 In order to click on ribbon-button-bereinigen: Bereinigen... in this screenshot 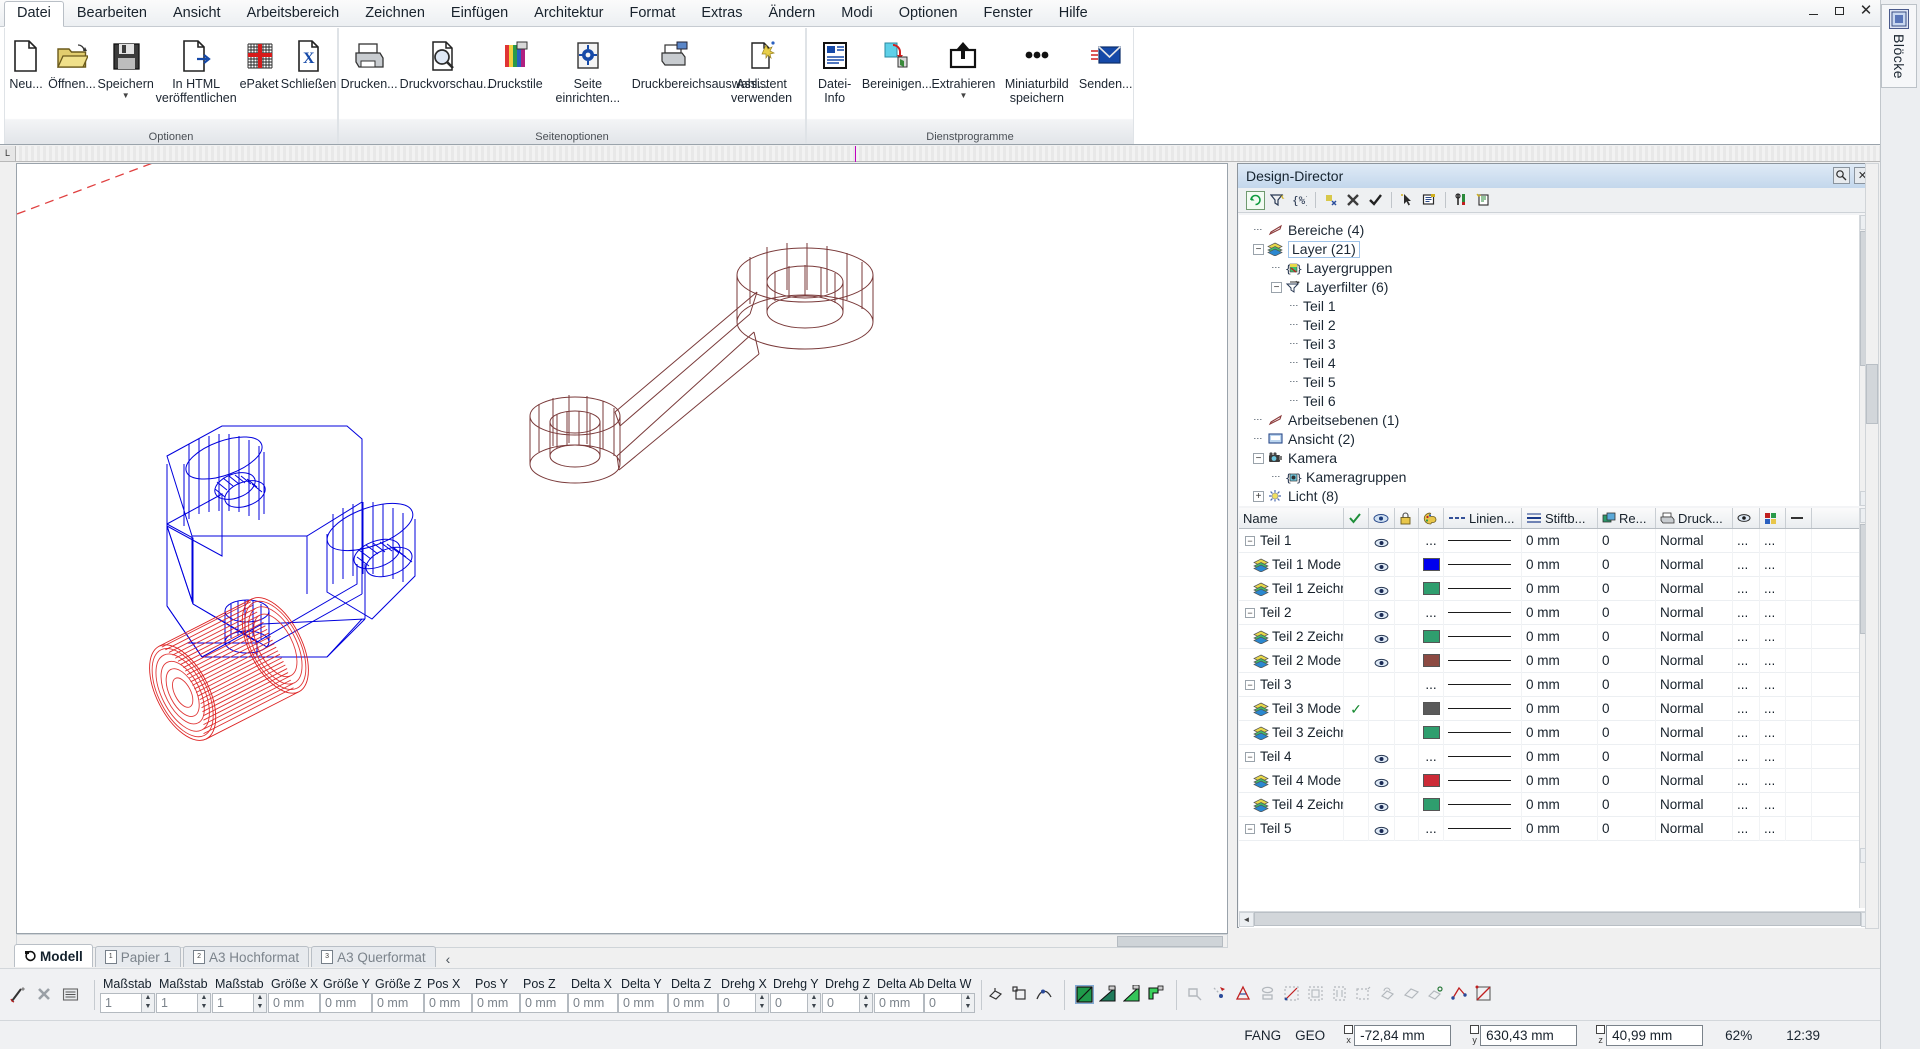, I will do `click(897, 62)`.